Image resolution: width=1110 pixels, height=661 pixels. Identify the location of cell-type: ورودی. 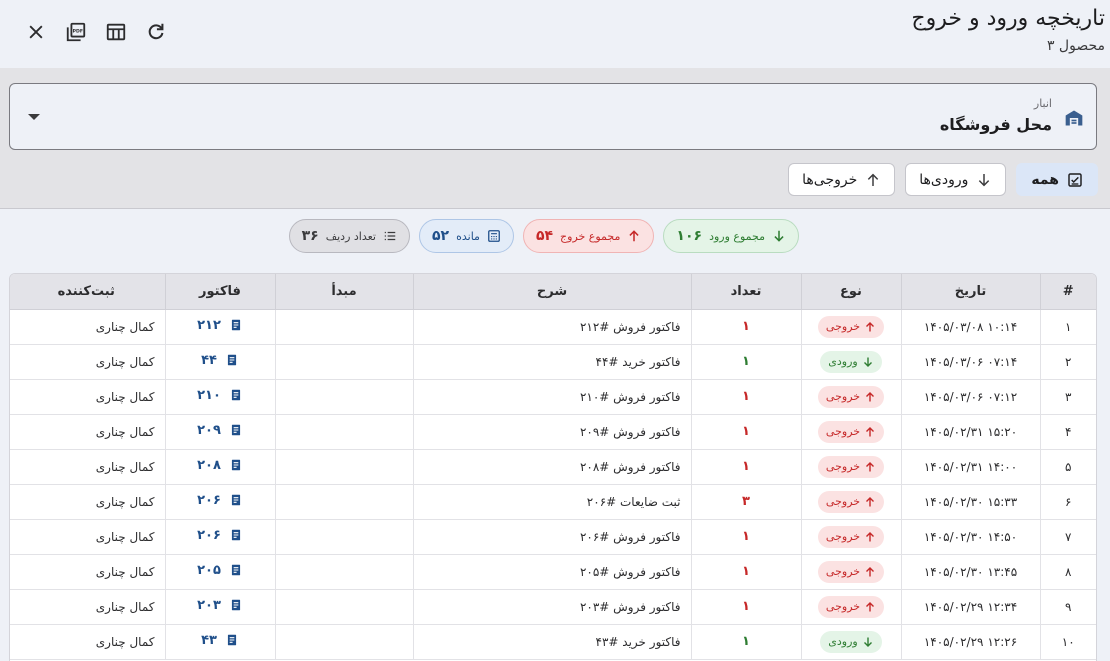
(850, 642).